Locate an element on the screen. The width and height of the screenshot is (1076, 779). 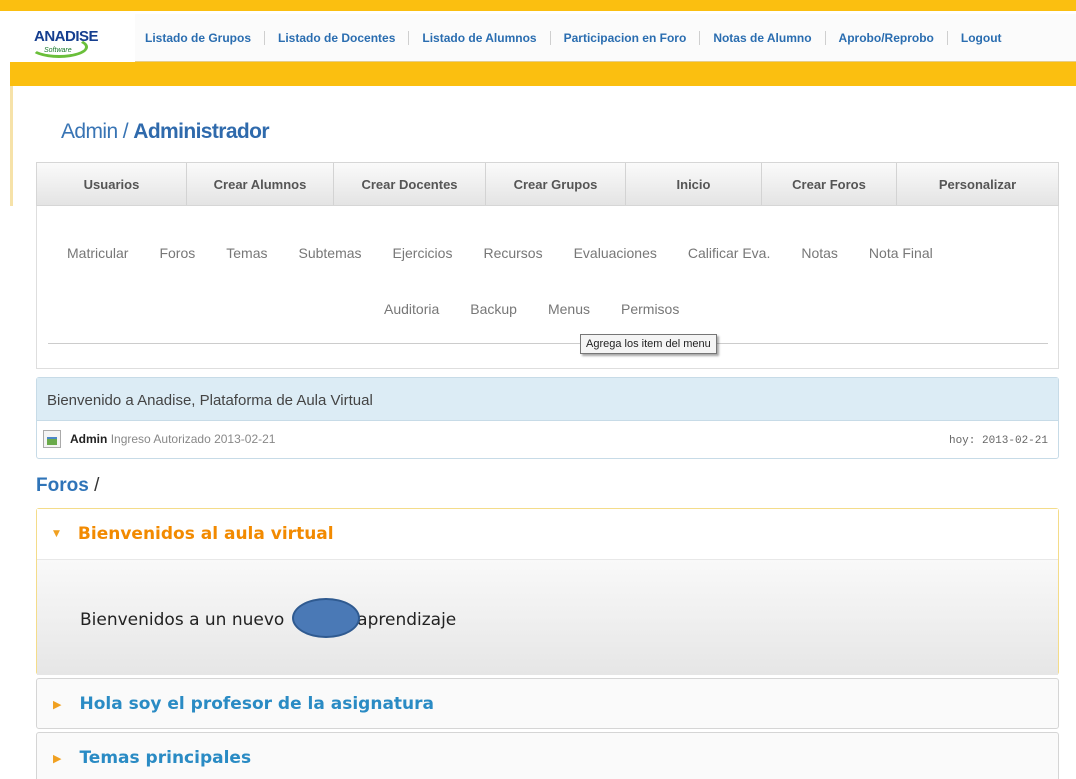
submenu-menus: Menus is located at coordinates (569, 309).